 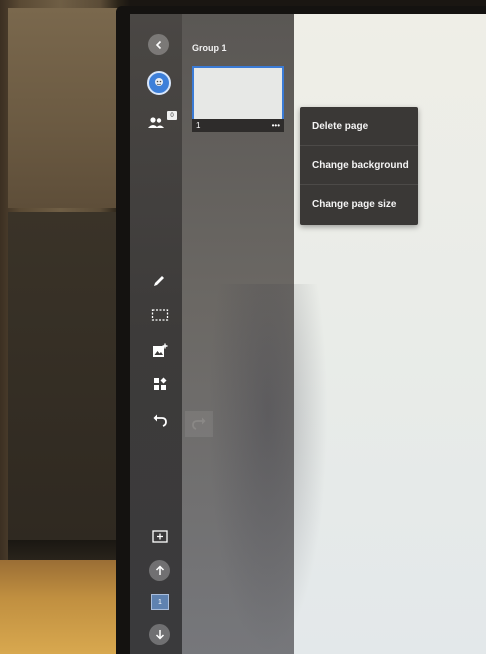 I want to click on select-tool-button, so click(x=160, y=315).